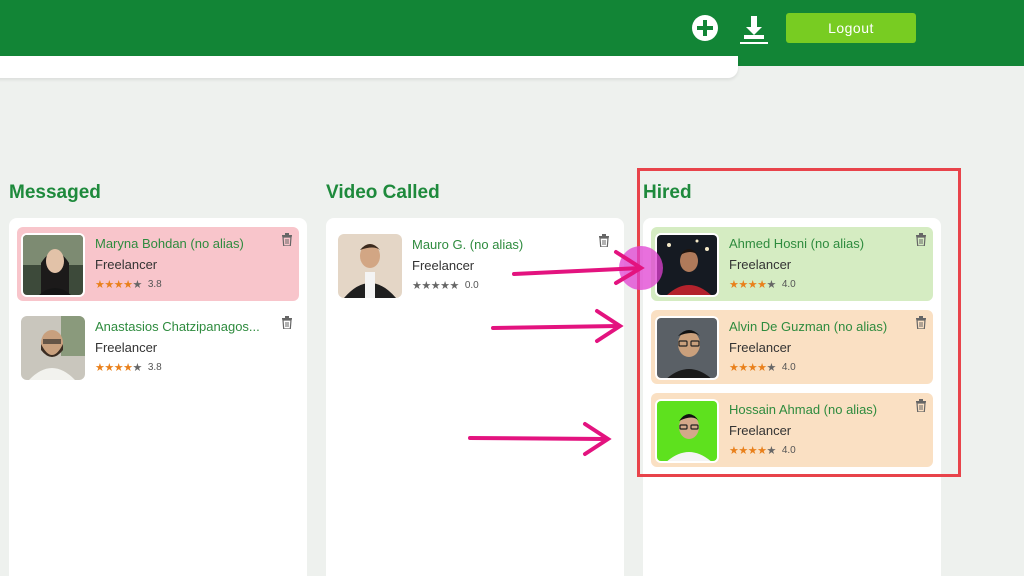 The height and width of the screenshot is (576, 1024). Describe the element at coordinates (824, 243) in the screenshot. I see `candidate-name: Ahmed Hosni (no alias)` at that location.